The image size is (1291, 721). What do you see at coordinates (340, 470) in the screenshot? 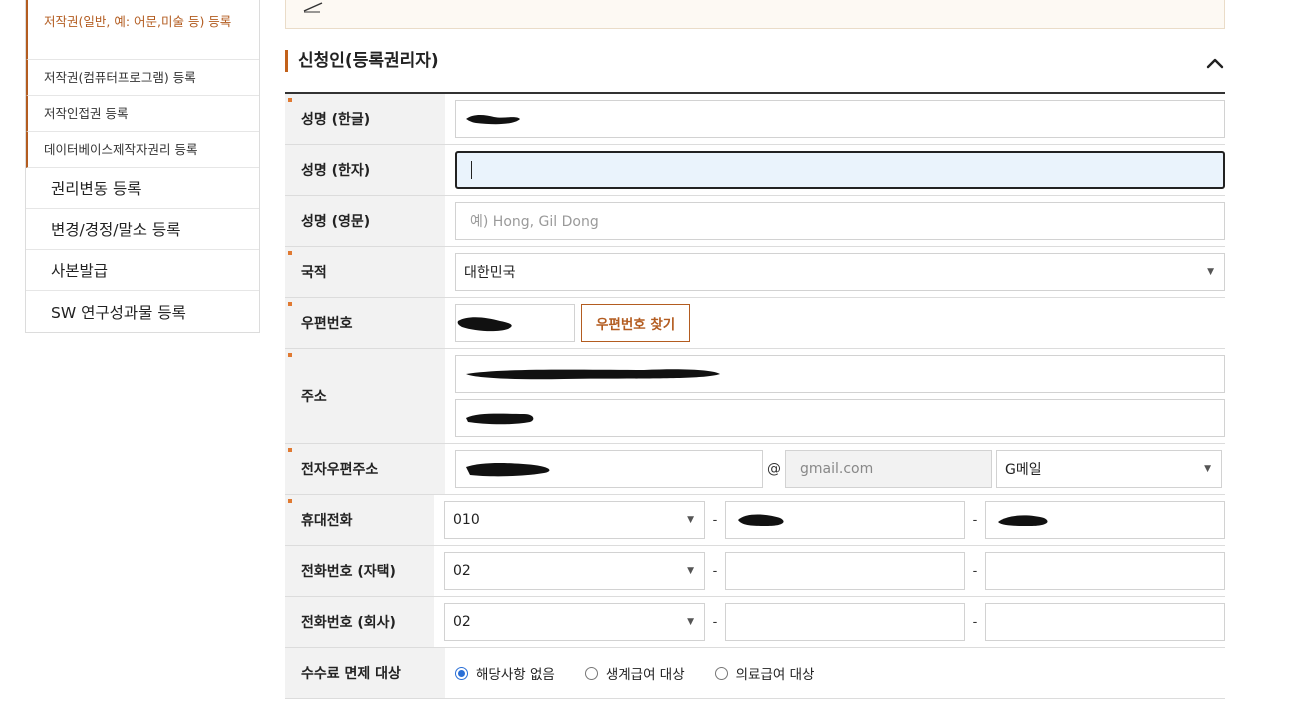
I see `label-text: 전자우편주소` at bounding box center [340, 470].